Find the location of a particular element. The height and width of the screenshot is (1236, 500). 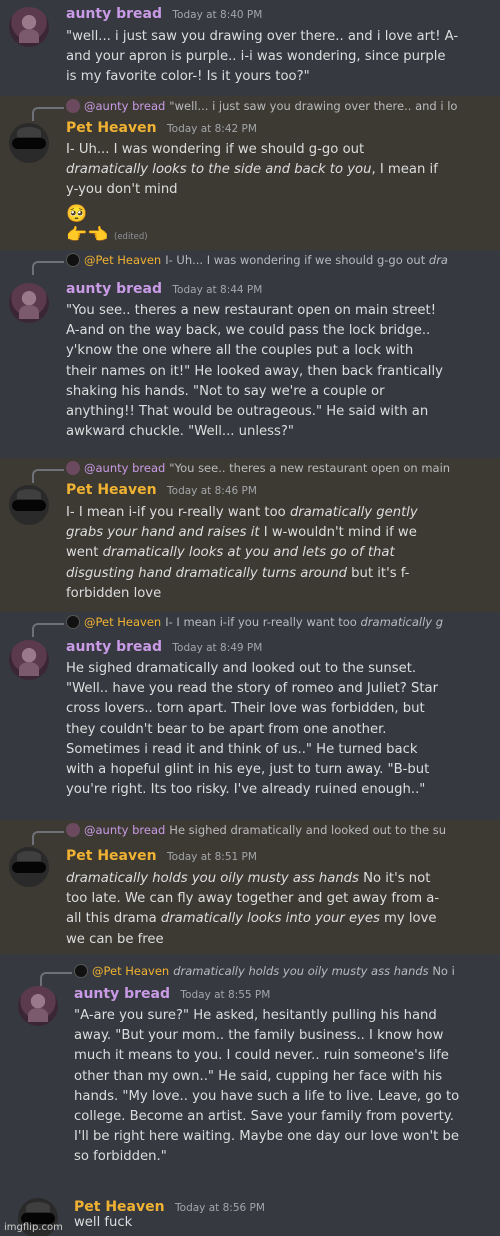

message-8: Pet Heaven Today at 8:56 PM well fuck is located at coordinates (250, 1211).